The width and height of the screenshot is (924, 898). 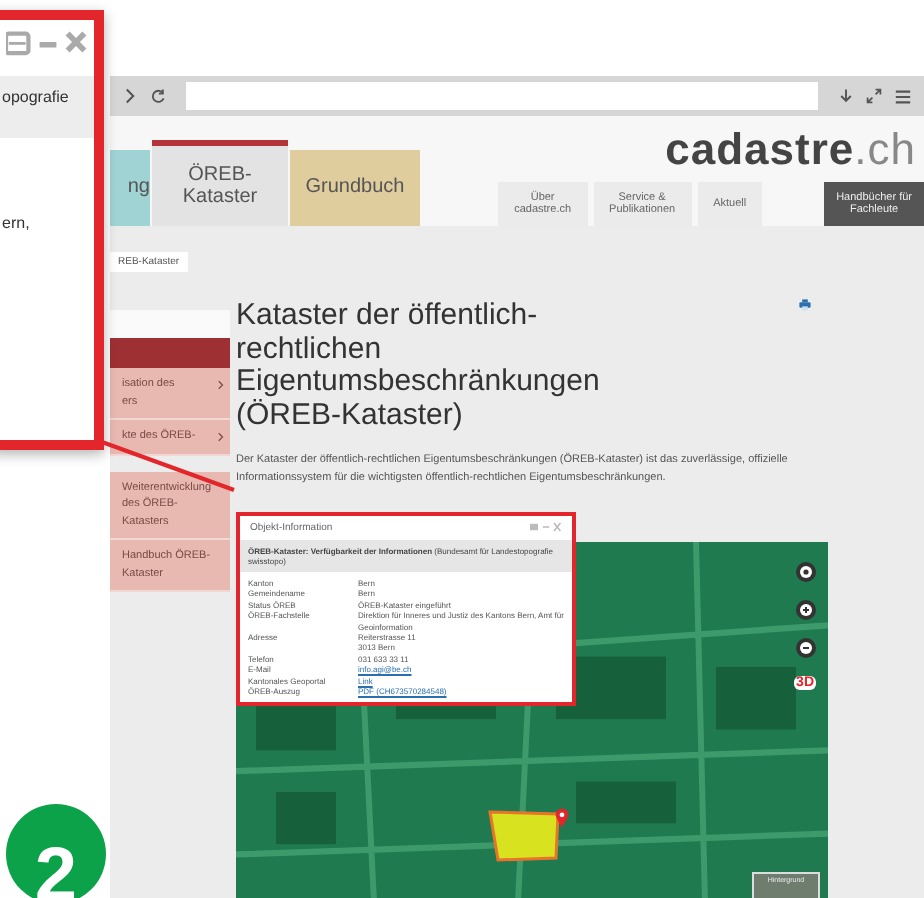 What do you see at coordinates (419, 366) in the screenshot?
I see `page-title: Kataster der öffentlich-rechtlichen Eigentumsbeschränkungen (ÖREB-Kataster)` at bounding box center [419, 366].